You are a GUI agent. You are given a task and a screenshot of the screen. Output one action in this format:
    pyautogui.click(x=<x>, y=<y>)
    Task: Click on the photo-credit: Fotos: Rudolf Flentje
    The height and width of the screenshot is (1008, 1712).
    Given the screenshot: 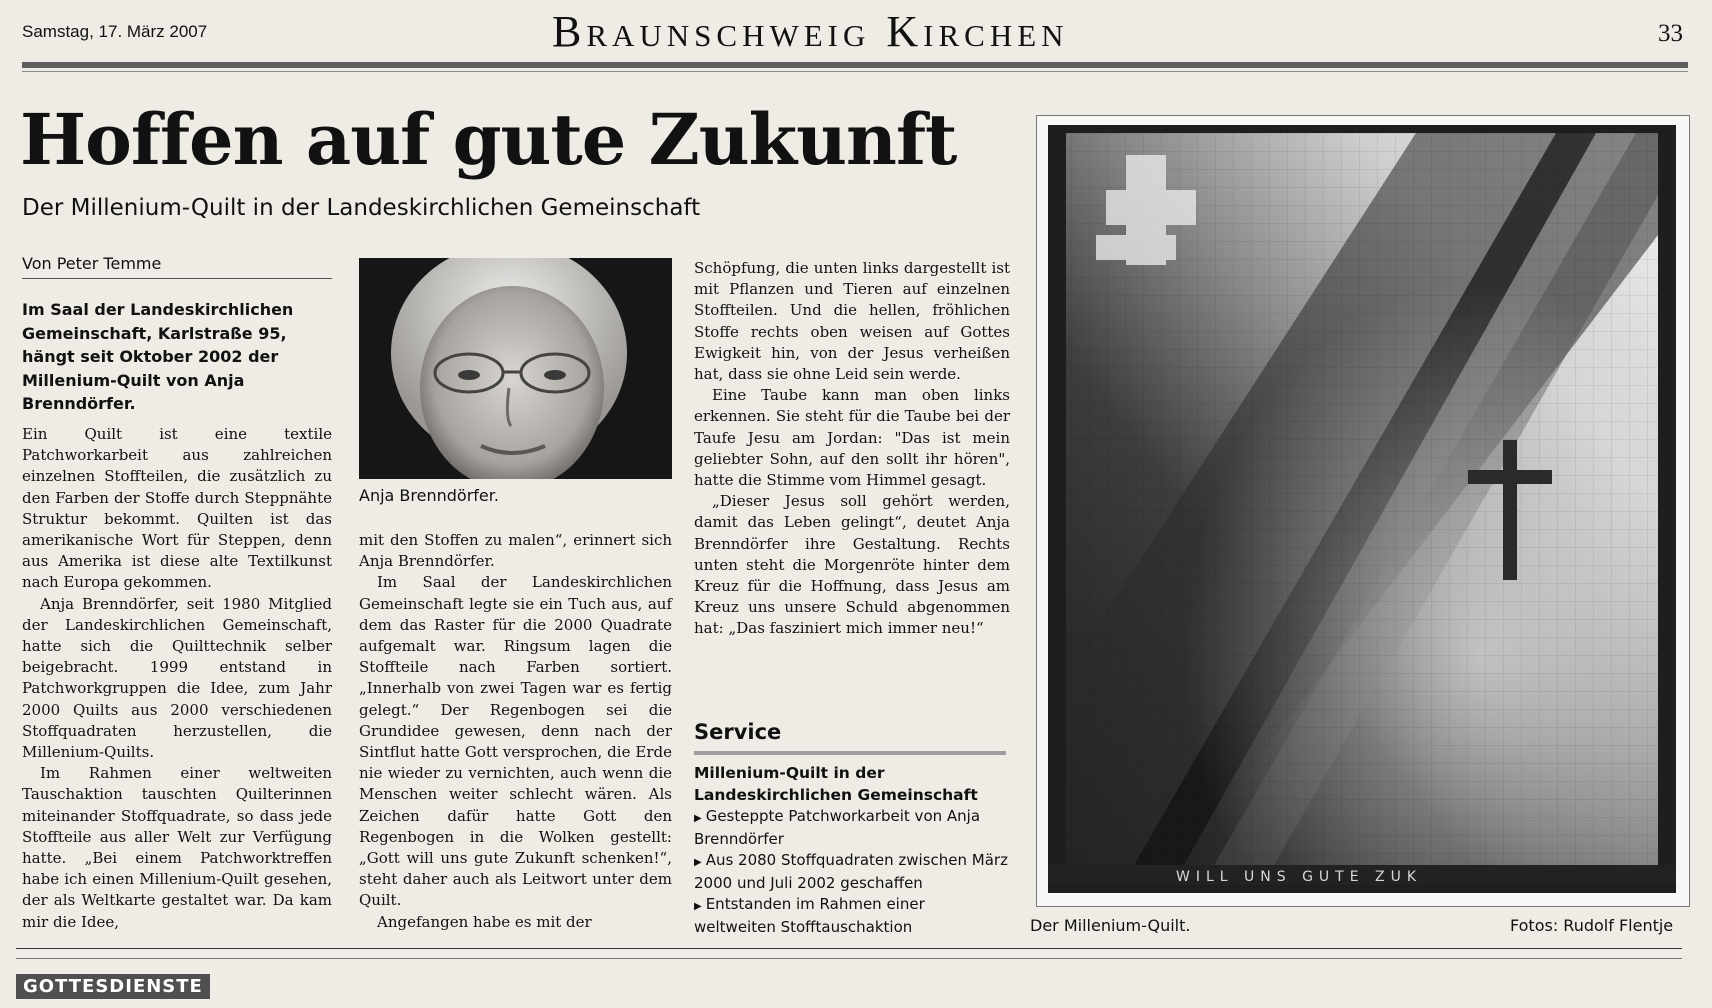 What is the action you would take?
    pyautogui.click(x=1592, y=925)
    